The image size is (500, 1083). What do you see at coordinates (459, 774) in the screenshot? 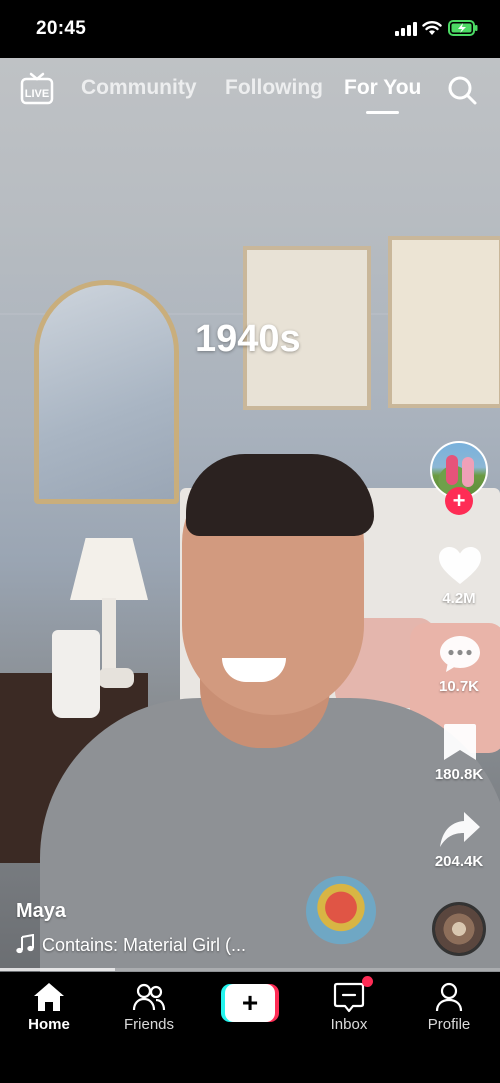
I see `bookmark-count: 180.8K` at bounding box center [459, 774].